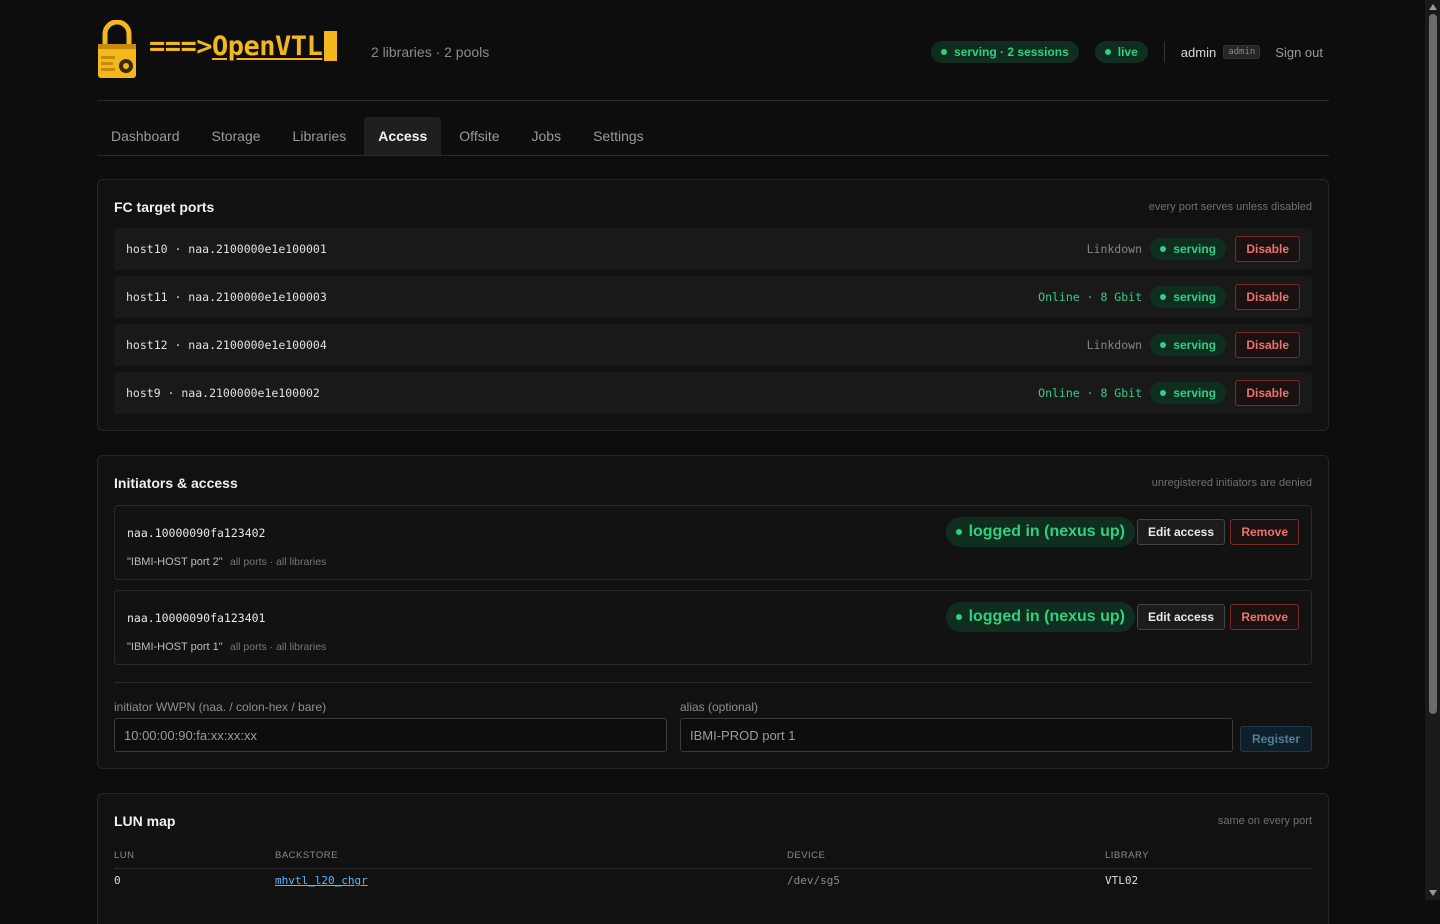 The image size is (1440, 924). What do you see at coordinates (1122, 880) in the screenshot?
I see `library-name: VTL02` at bounding box center [1122, 880].